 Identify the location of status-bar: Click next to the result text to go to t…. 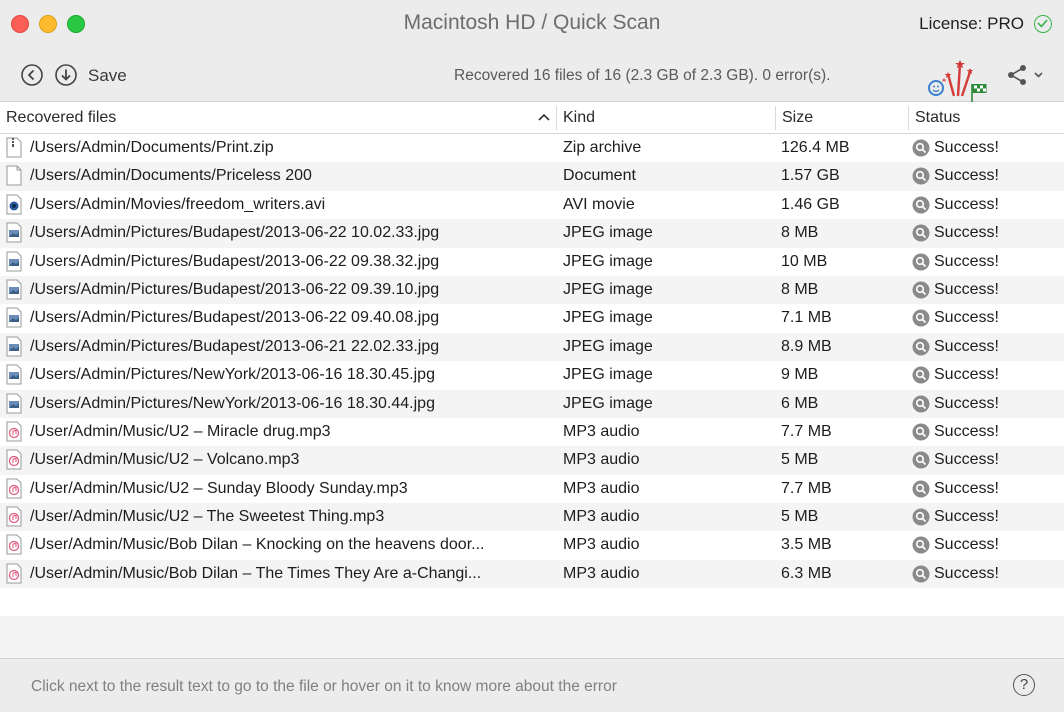
(532, 685).